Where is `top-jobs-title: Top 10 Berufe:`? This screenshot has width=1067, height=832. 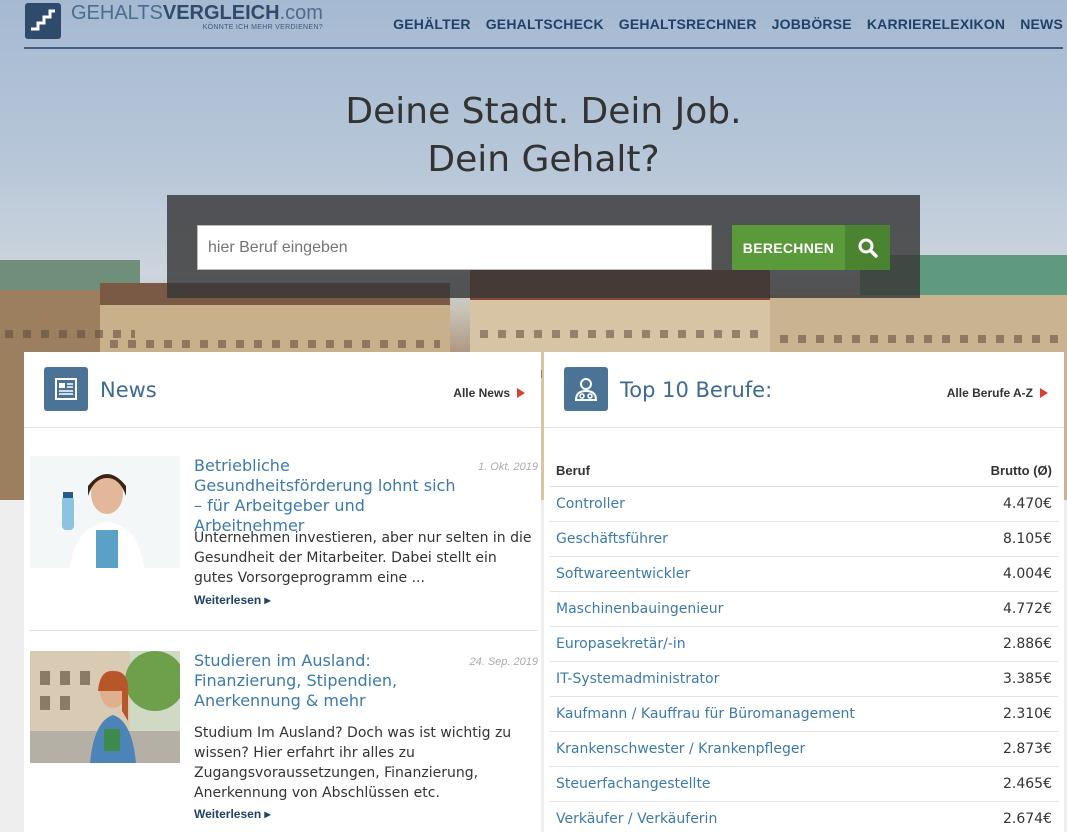
top-jobs-title: Top 10 Berufe: is located at coordinates (696, 390).